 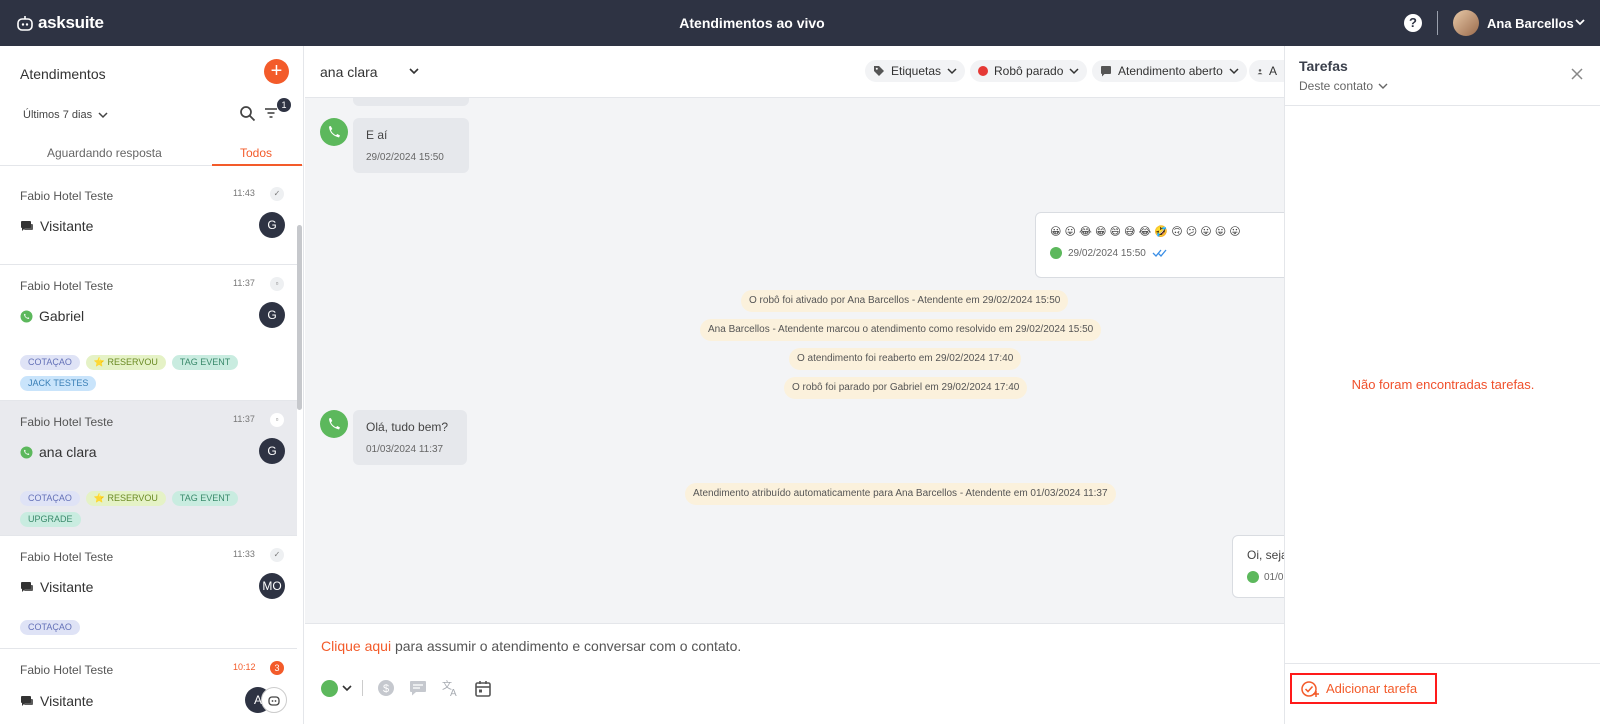 What do you see at coordinates (50, 519) in the screenshot?
I see `tag-badge: UPGRADE` at bounding box center [50, 519].